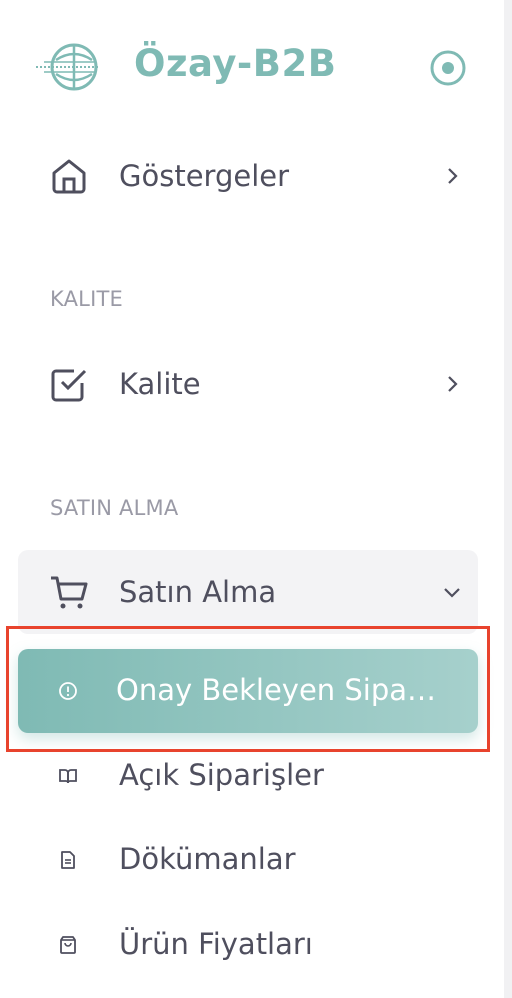 The width and height of the screenshot is (512, 998). What do you see at coordinates (204, 176) in the screenshot?
I see `sidebar-item-label: Göstergeler` at bounding box center [204, 176].